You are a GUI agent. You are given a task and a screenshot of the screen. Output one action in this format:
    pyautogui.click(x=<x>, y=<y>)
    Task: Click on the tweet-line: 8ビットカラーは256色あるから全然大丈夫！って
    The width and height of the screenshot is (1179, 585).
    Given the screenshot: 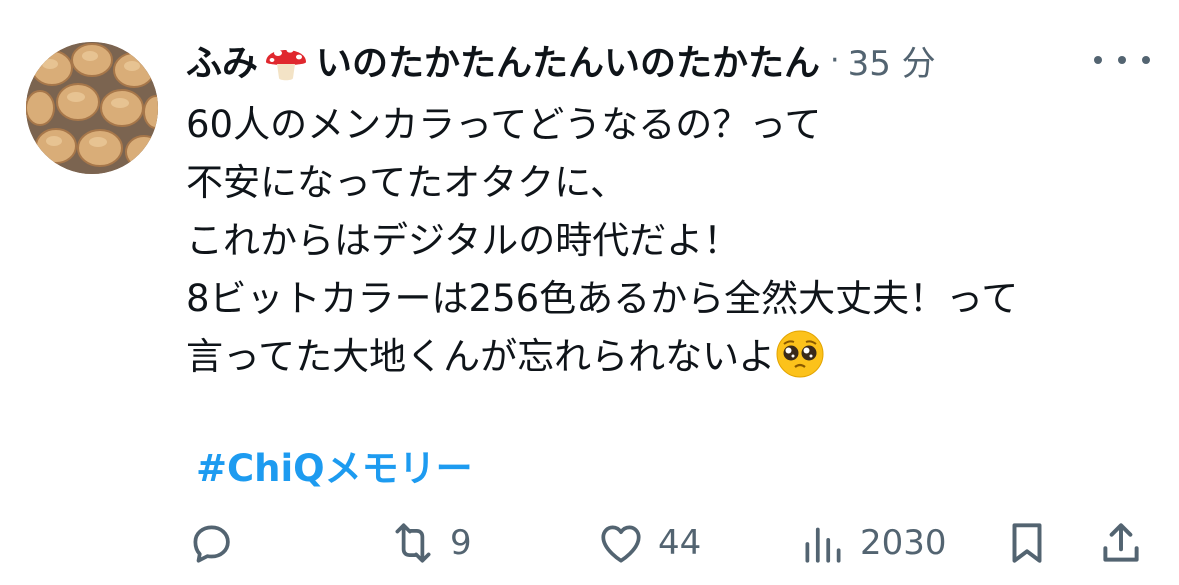 What is the action you would take?
    pyautogui.click(x=602, y=298)
    